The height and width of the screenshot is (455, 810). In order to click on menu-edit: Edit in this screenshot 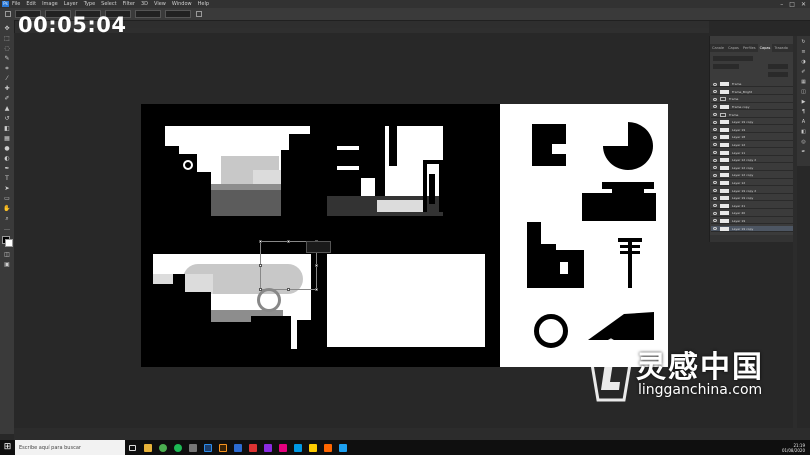, I will do `click(31, 4)`.